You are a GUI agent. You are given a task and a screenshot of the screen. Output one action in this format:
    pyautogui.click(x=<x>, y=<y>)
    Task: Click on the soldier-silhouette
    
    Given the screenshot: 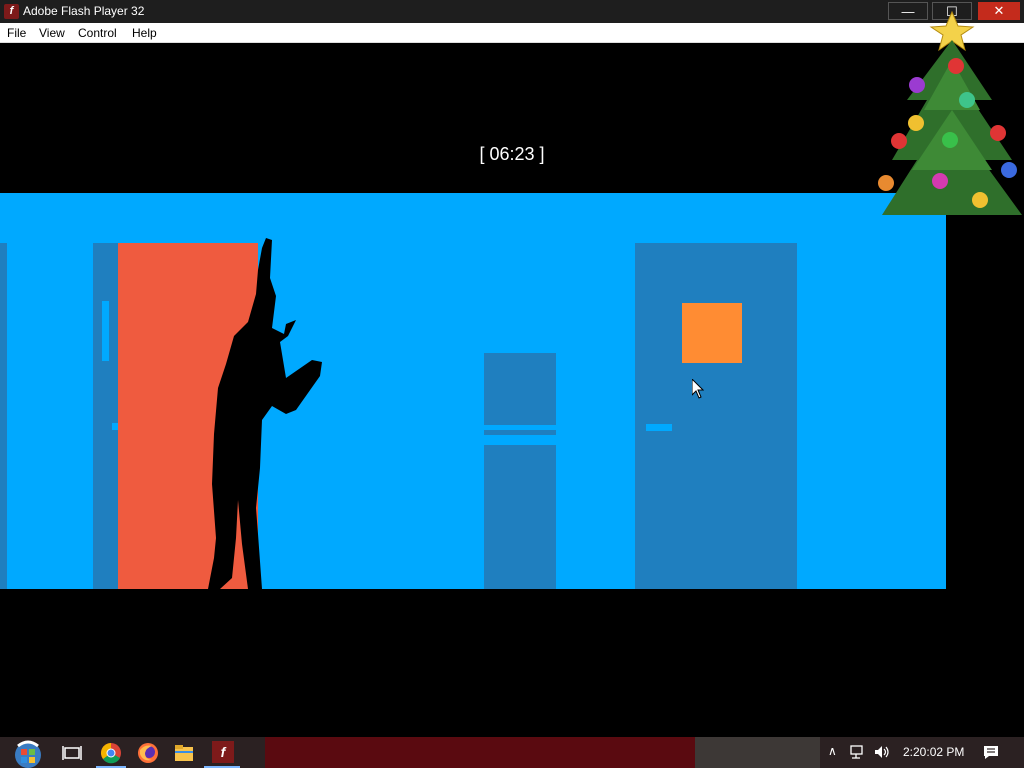 What is the action you would take?
    pyautogui.click(x=265, y=413)
    